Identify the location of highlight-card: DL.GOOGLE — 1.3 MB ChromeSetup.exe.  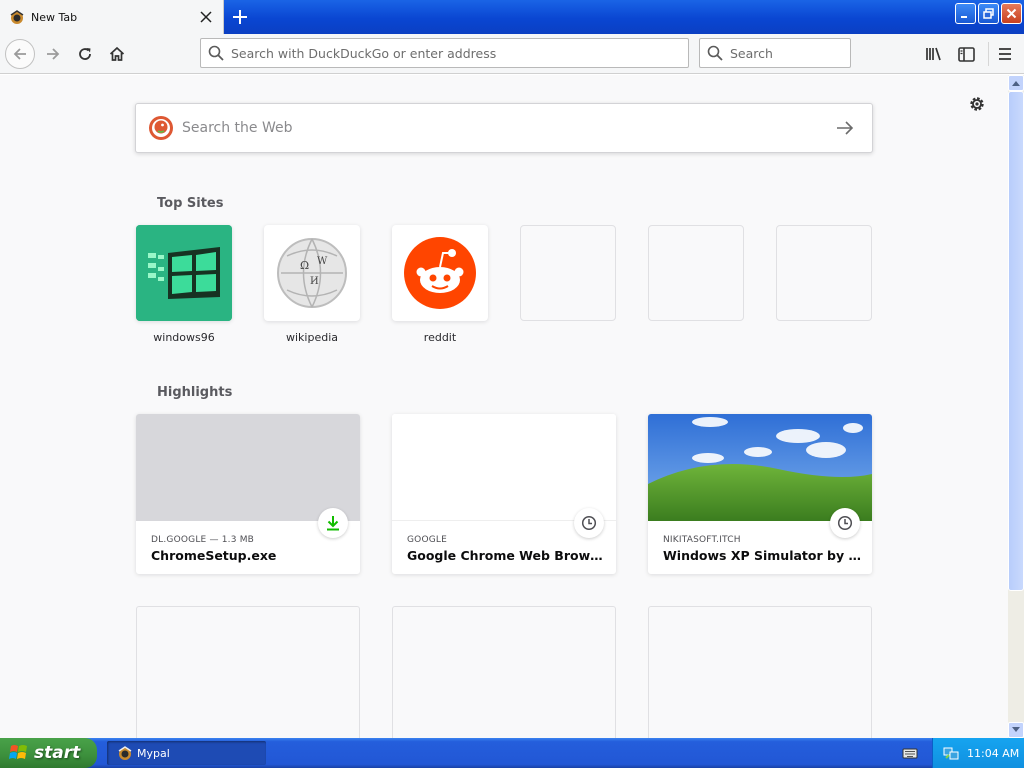
(248, 494).